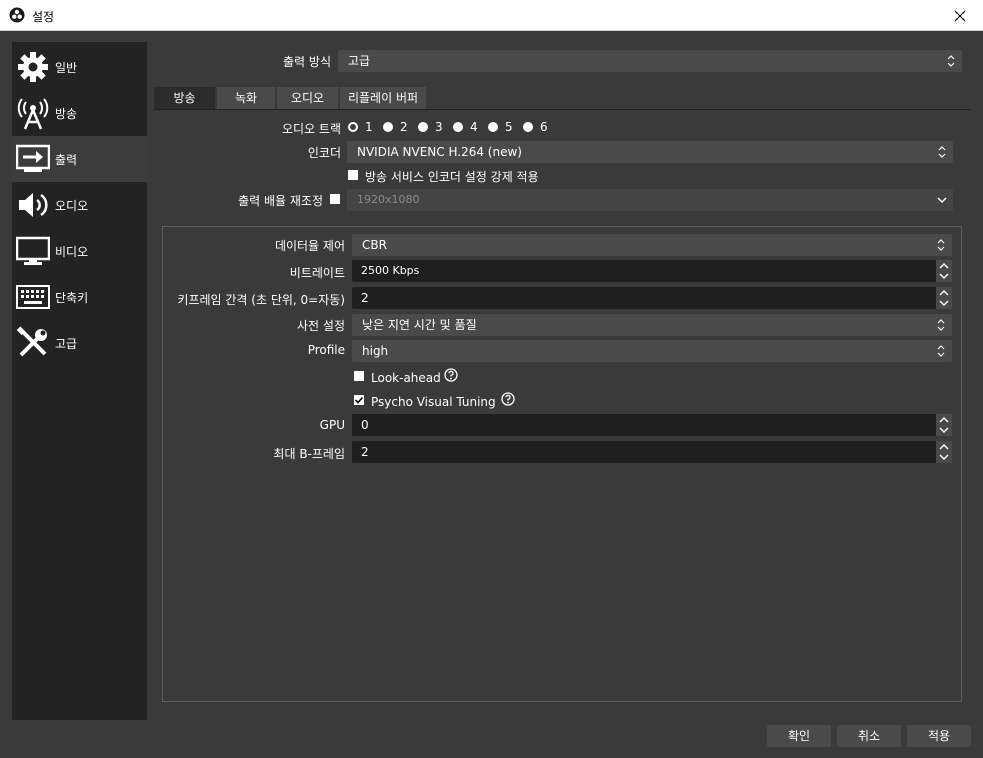  I want to click on window-title: 설정, so click(43, 17).